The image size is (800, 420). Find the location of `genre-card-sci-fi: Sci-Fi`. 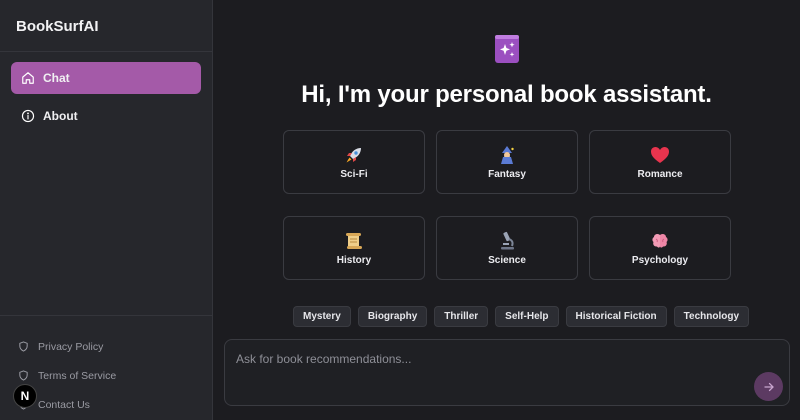

genre-card-sci-fi: Sci-Fi is located at coordinates (354, 162).